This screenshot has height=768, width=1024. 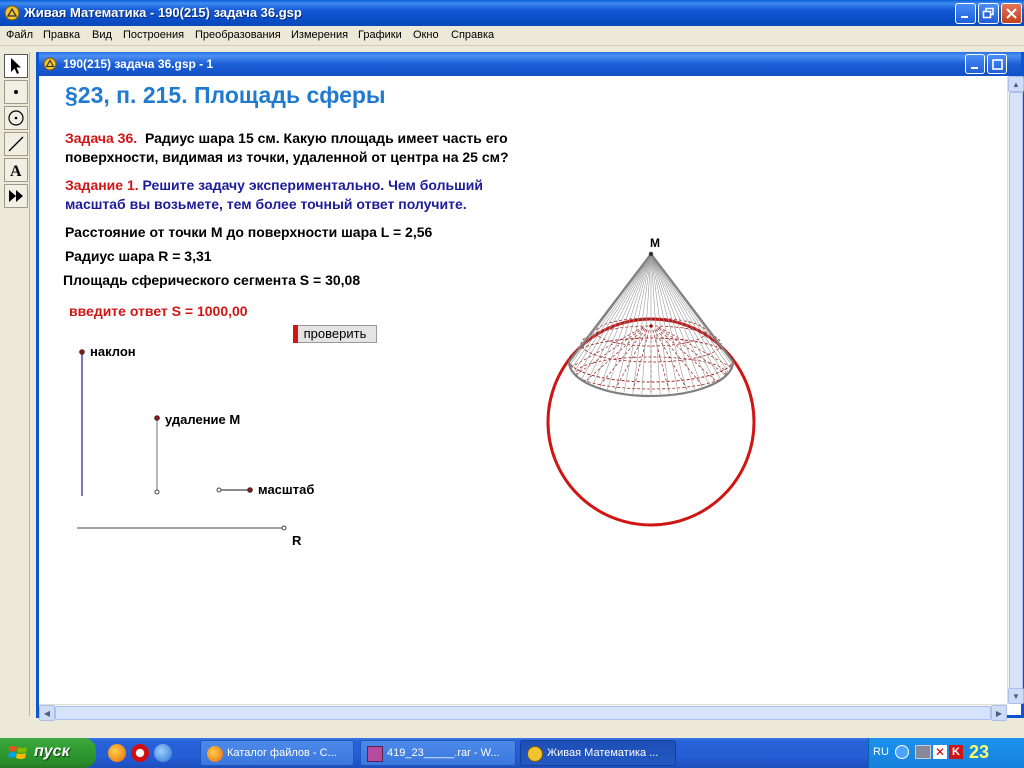 I want to click on tilt-slider-label: наклон, so click(x=113, y=351).